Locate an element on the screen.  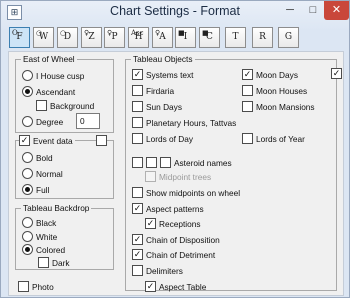
format-icon: FO is located at coordinates (19, 37).